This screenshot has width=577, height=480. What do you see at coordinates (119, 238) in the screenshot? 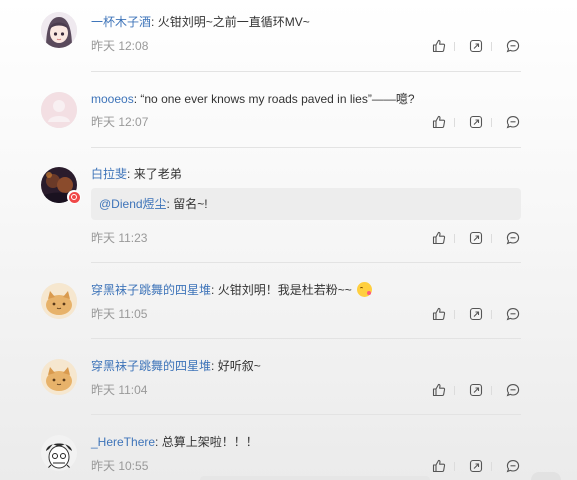
I see `timestamp: 昨天 11:23` at bounding box center [119, 238].